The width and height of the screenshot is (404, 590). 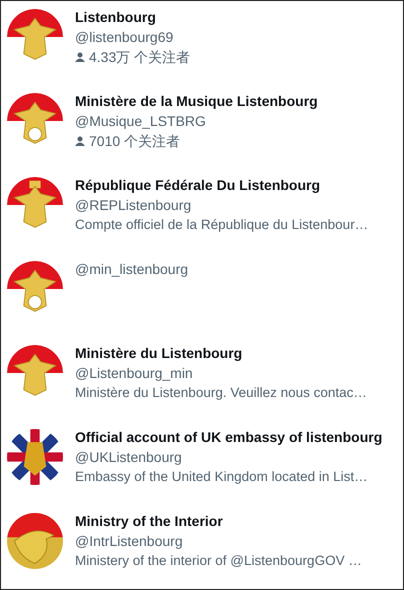 What do you see at coordinates (134, 141) in the screenshot?
I see `follower-count: 7010 个关注者` at bounding box center [134, 141].